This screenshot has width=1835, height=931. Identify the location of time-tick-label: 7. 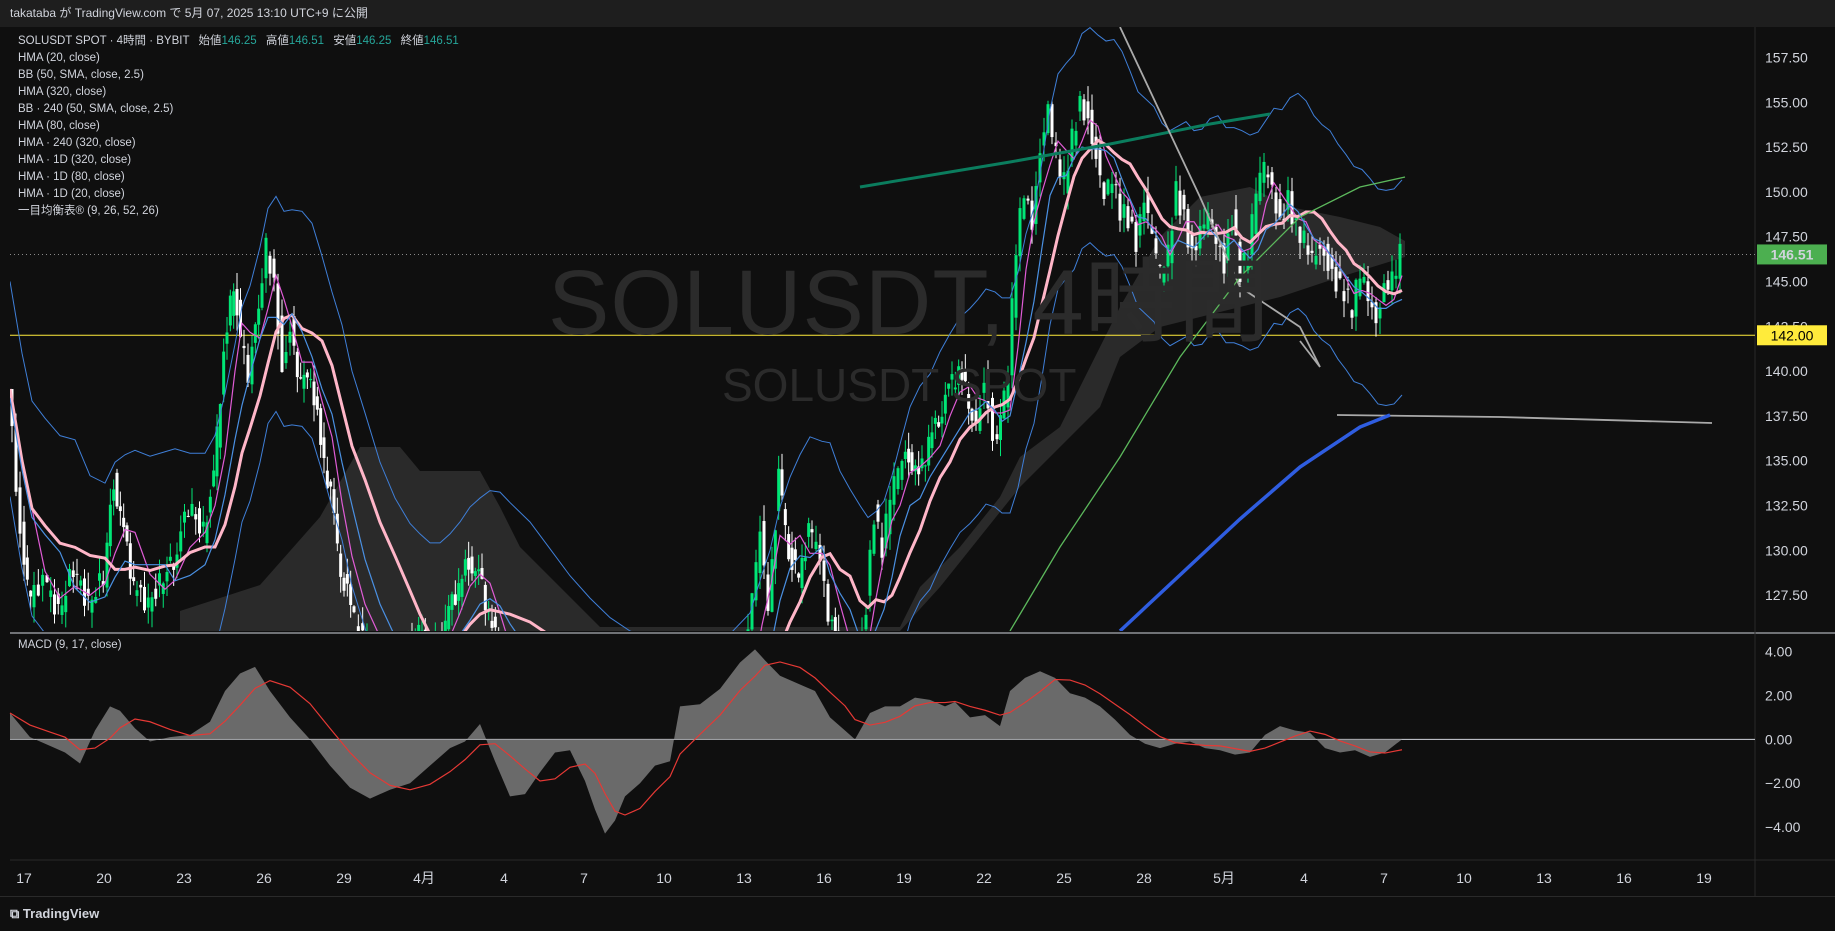
(1384, 878).